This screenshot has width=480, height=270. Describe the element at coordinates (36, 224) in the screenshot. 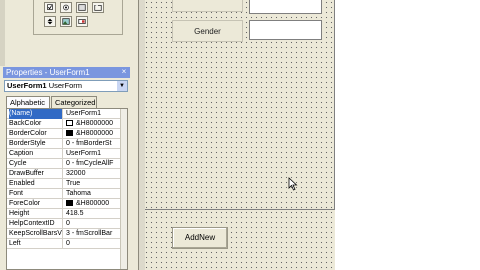

I see `property-name: HelpContextID` at that location.